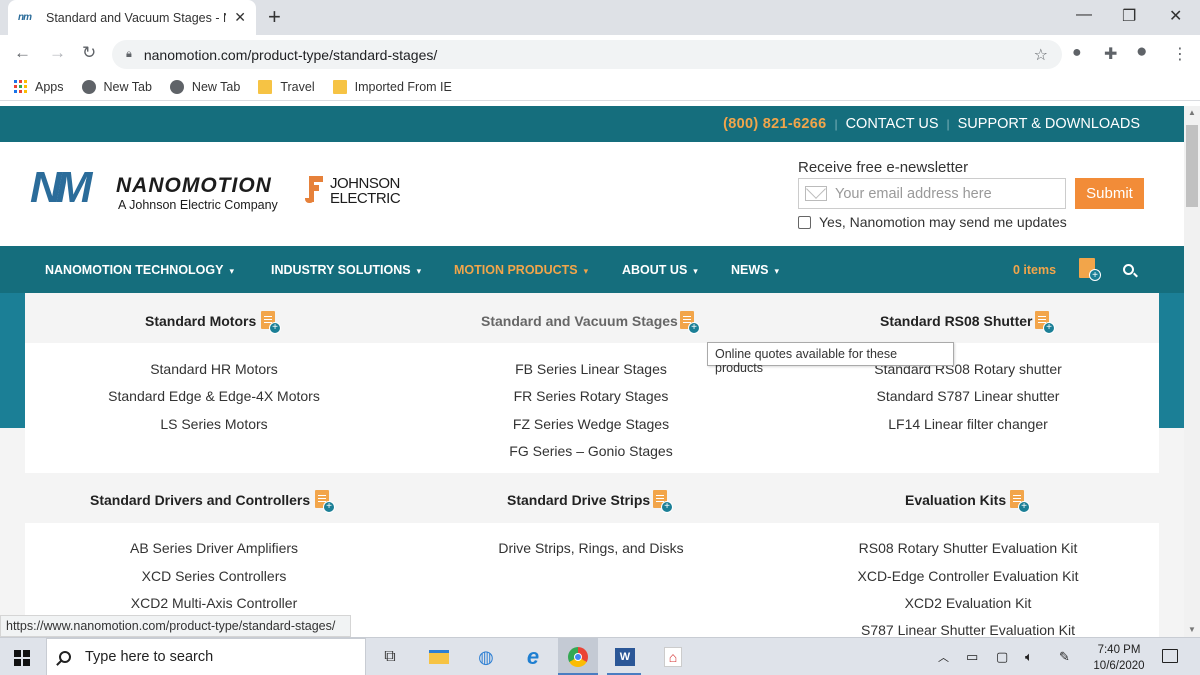  What do you see at coordinates (578, 500) in the screenshot?
I see `category-drive-strips: Standard Drive Strips` at bounding box center [578, 500].